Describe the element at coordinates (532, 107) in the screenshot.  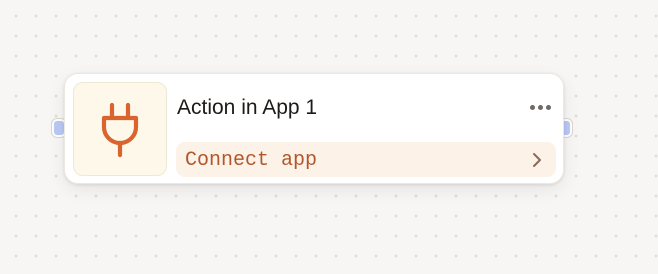
I see `more-horizontal-icon` at that location.